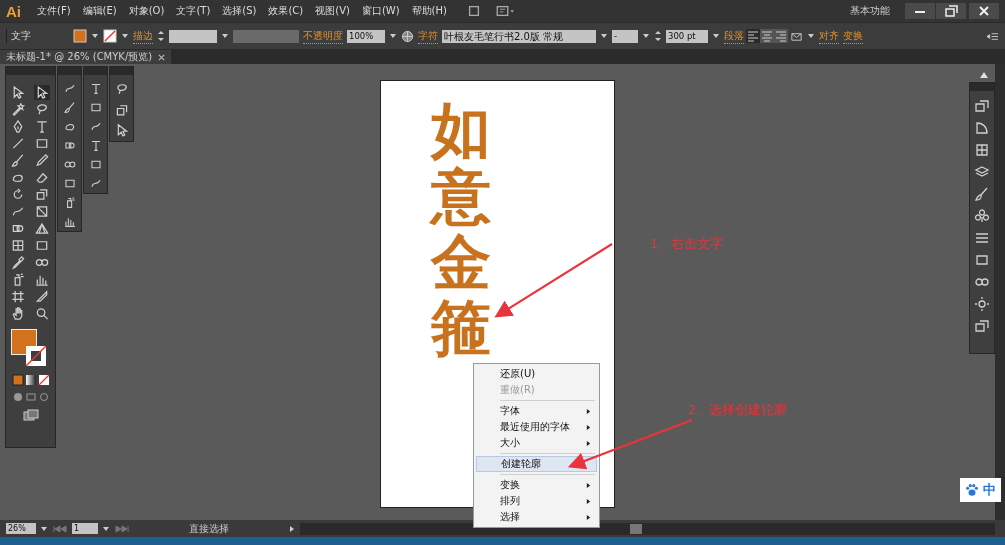  I want to click on paw-icon, so click(972, 490).